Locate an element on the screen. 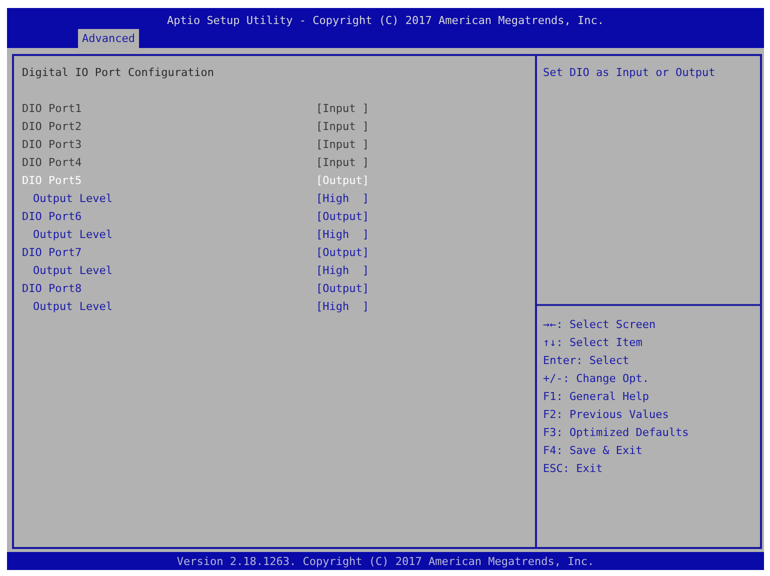  key-hint: ESC: Exit is located at coordinates (573, 469).